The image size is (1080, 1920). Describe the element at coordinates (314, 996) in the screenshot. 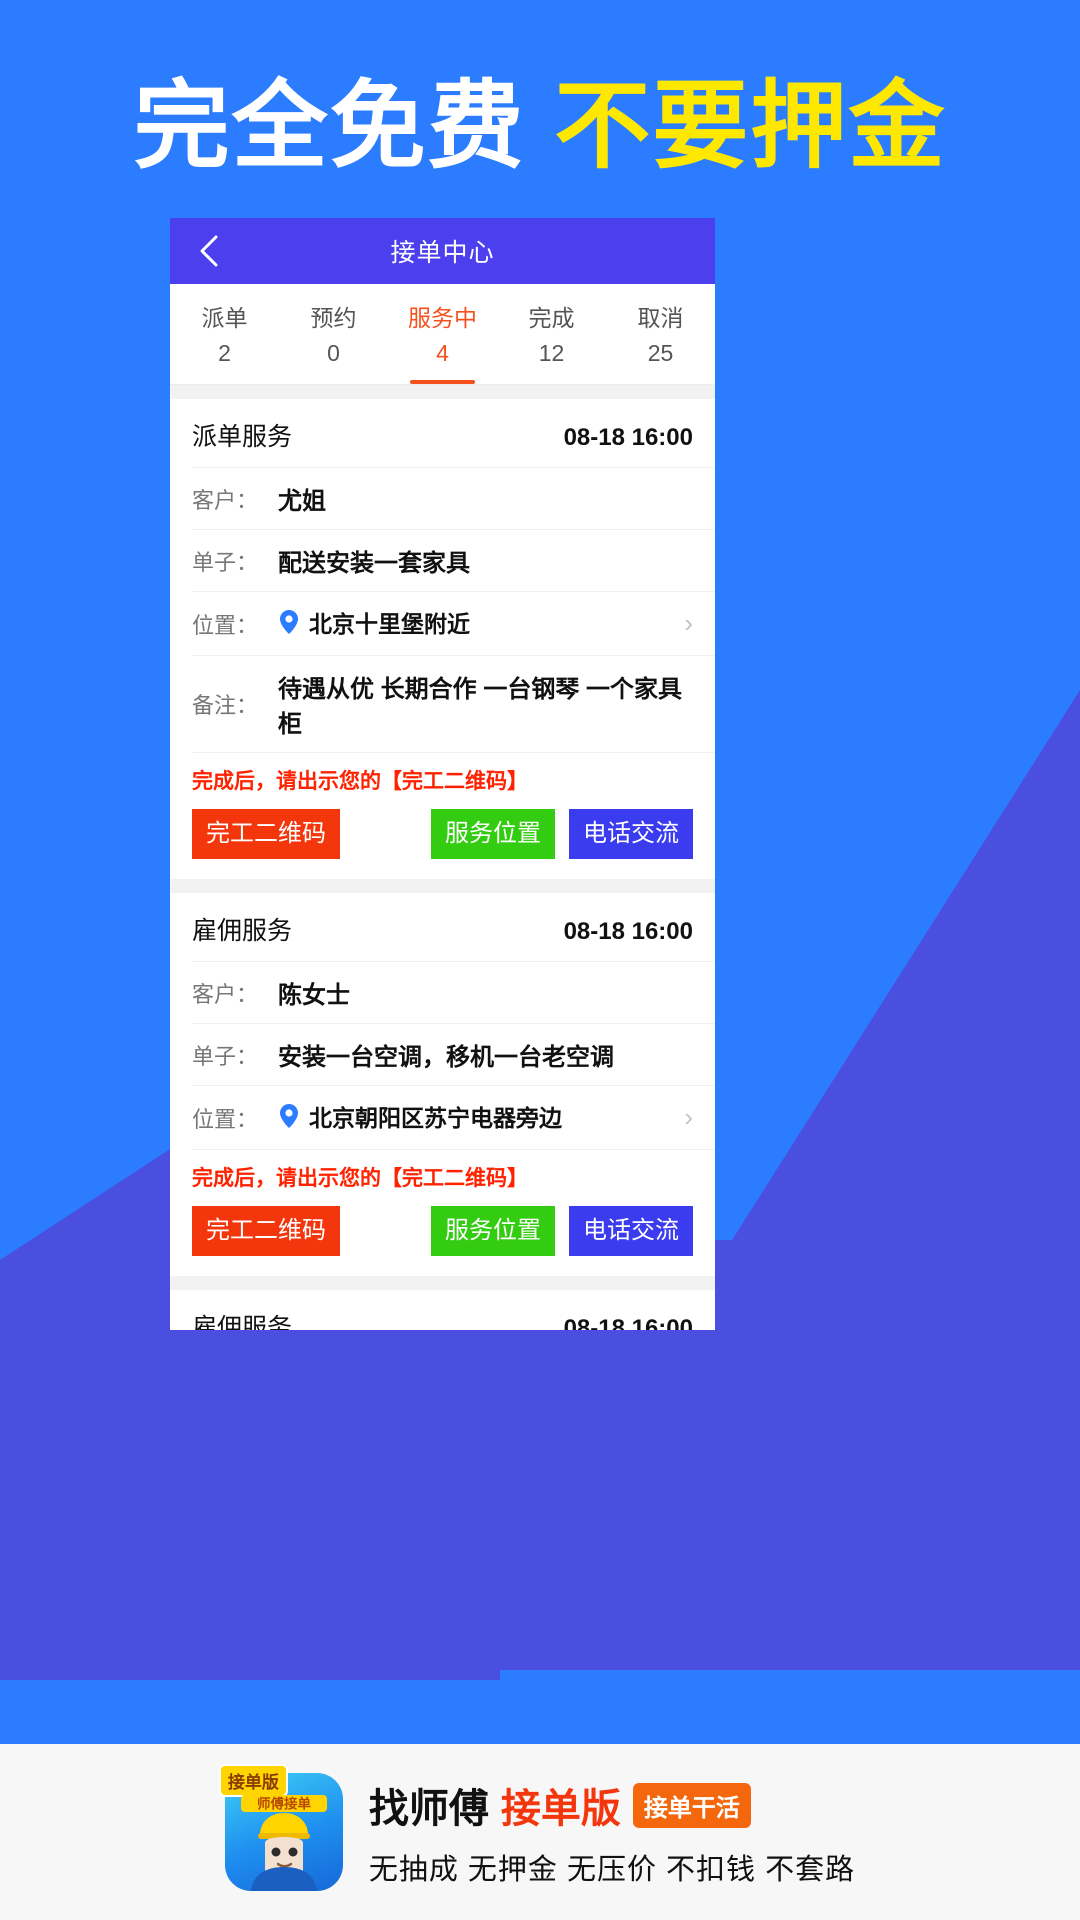

I see `customer-name: 陈女士` at that location.